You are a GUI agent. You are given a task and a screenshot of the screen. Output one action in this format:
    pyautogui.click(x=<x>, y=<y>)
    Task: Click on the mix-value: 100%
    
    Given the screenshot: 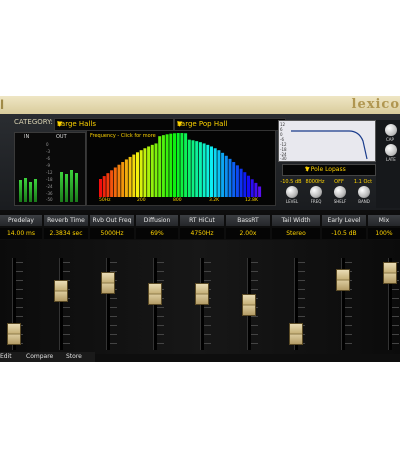 What is the action you would take?
    pyautogui.click(x=384, y=233)
    